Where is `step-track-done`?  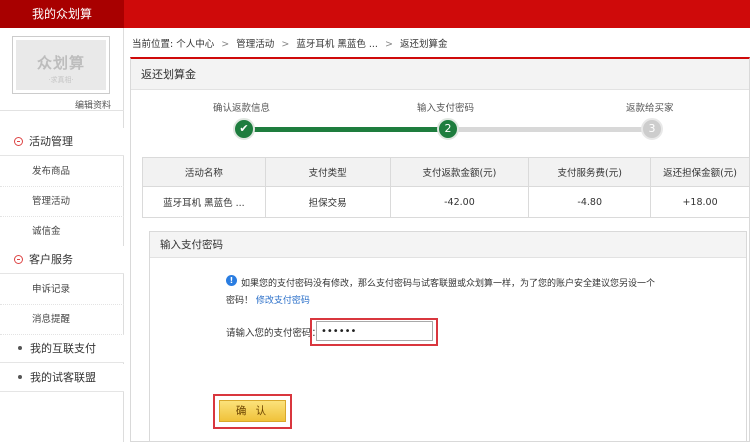 step-track-done is located at coordinates (346, 129).